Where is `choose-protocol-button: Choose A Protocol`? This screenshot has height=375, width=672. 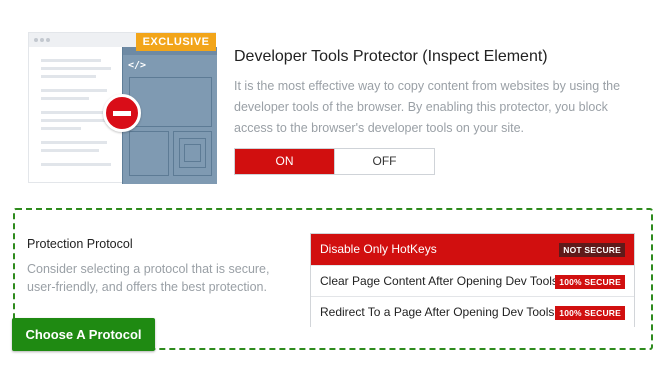 choose-protocol-button: Choose A Protocol is located at coordinates (83, 334).